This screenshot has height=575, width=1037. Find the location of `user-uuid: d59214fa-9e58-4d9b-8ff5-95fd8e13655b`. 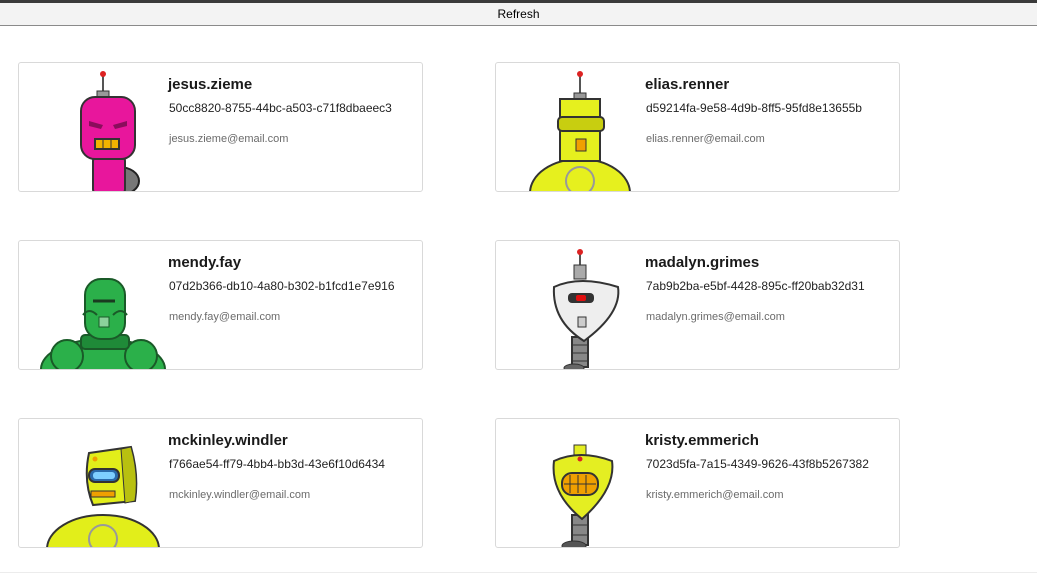

user-uuid: d59214fa-9e58-4d9b-8ff5-95fd8e13655b is located at coordinates (754, 108).